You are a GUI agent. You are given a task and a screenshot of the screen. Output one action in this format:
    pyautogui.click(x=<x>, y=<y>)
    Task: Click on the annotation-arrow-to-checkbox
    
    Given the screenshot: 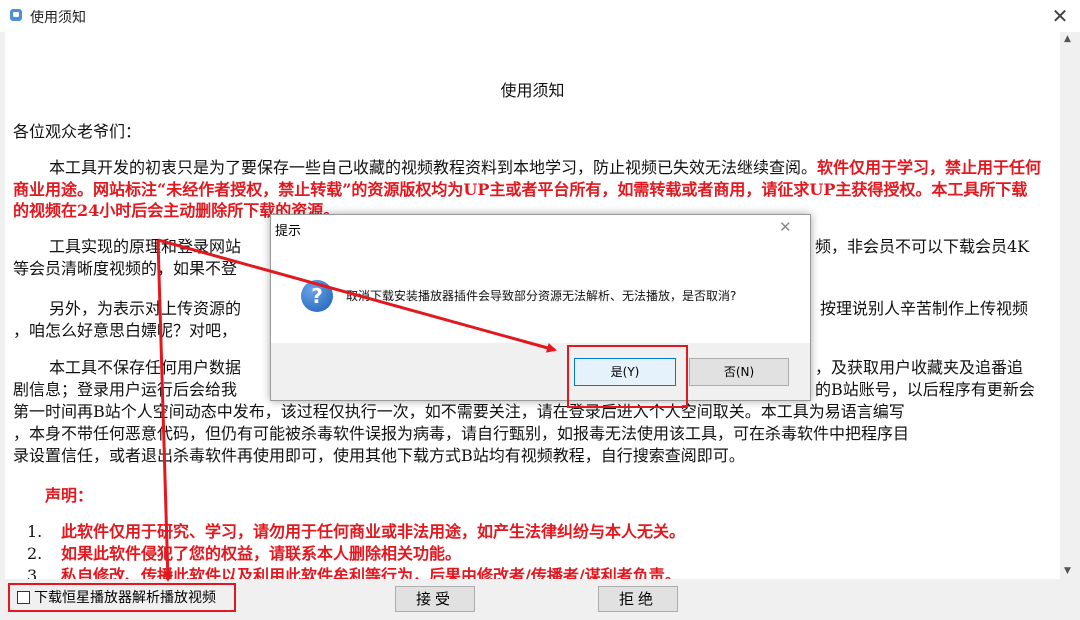 What is the action you would take?
    pyautogui.click(x=164, y=410)
    